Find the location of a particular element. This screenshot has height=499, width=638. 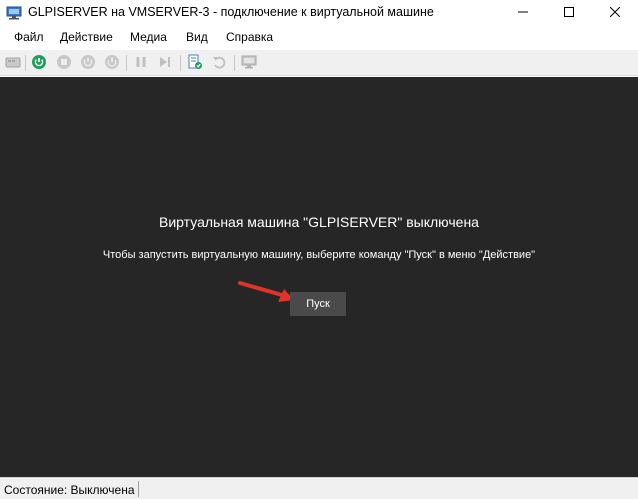

pause-icon is located at coordinates (141, 63).